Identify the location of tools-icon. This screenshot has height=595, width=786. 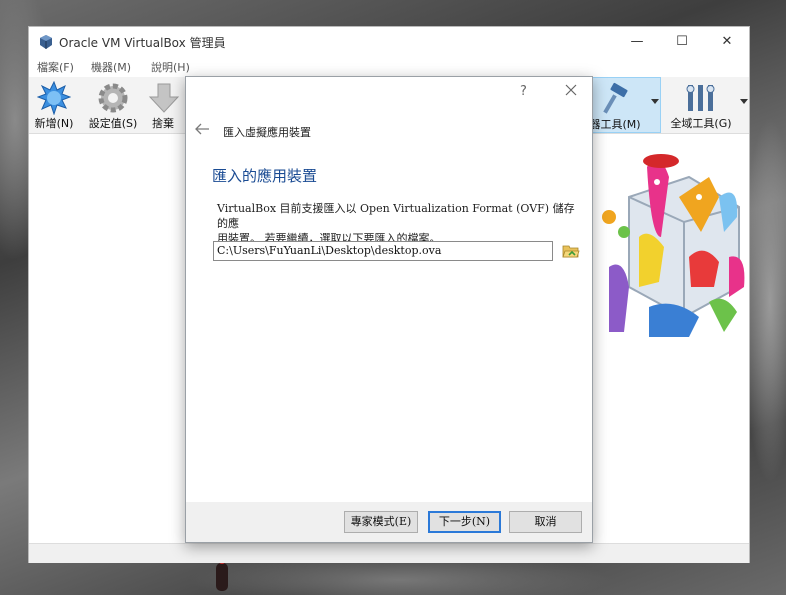
(700, 98).